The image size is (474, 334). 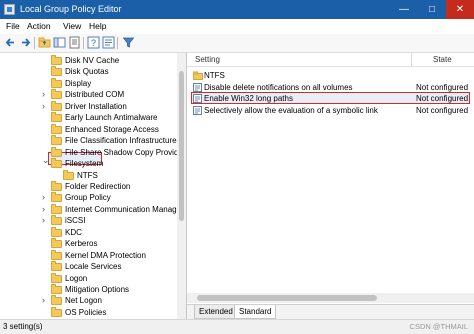 What do you see at coordinates (74, 42) in the screenshot?
I see `export-list-icon` at bounding box center [74, 42].